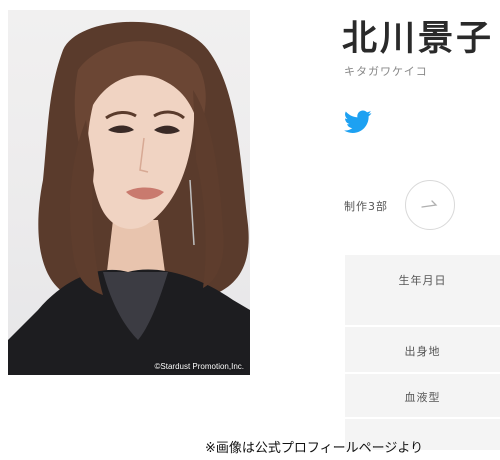 Image resolution: width=500 pixels, height=460 pixels. I want to click on profile-detail-panel: 生年月日 出身地 血液型, so click(422, 352).